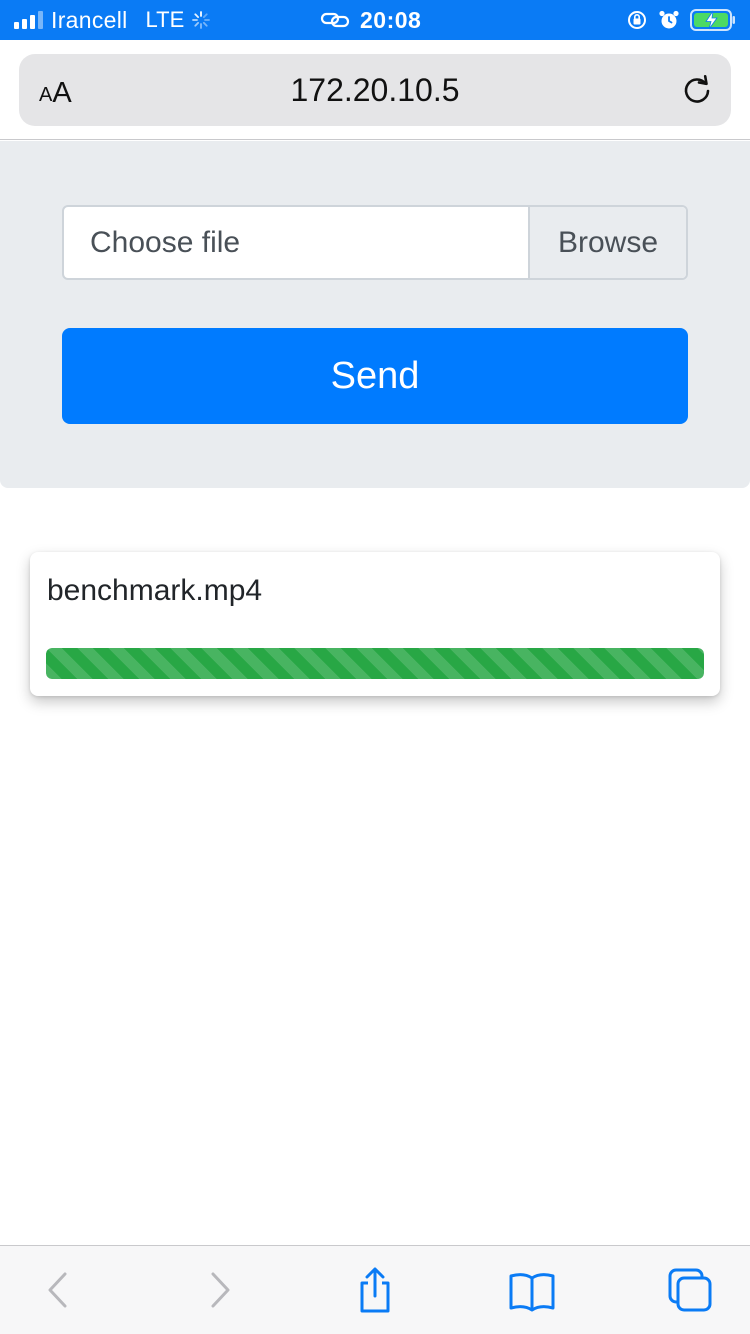 The width and height of the screenshot is (750, 1334). Describe the element at coordinates (59, 1290) in the screenshot. I see `back-icon` at that location.